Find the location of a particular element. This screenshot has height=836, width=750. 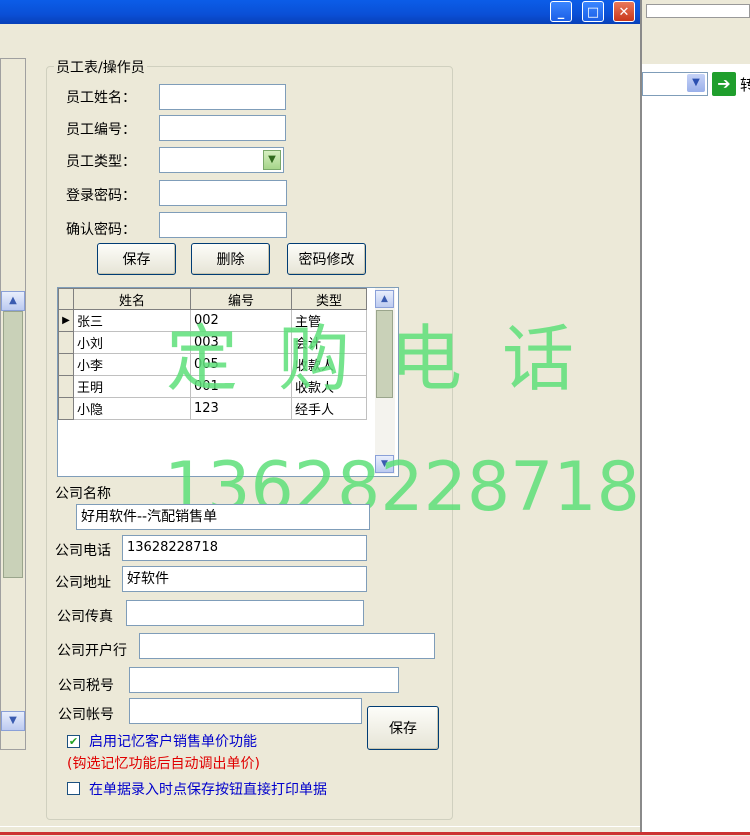

left-list-panel: ▲ ▼ is located at coordinates (13, 404).